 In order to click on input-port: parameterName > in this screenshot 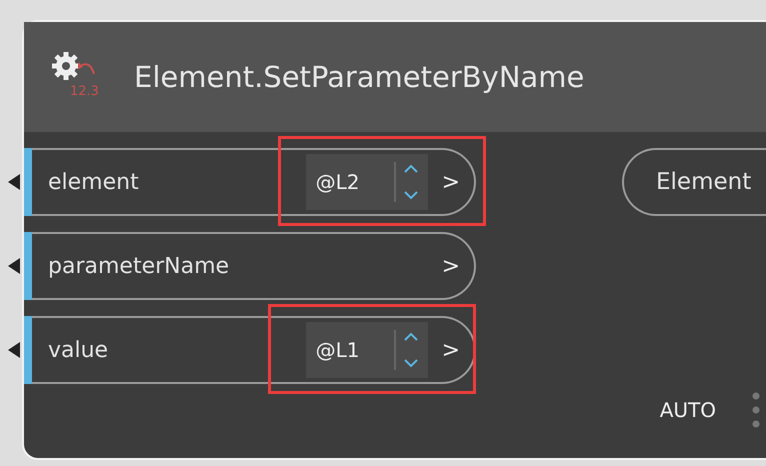, I will do `click(254, 266)`.